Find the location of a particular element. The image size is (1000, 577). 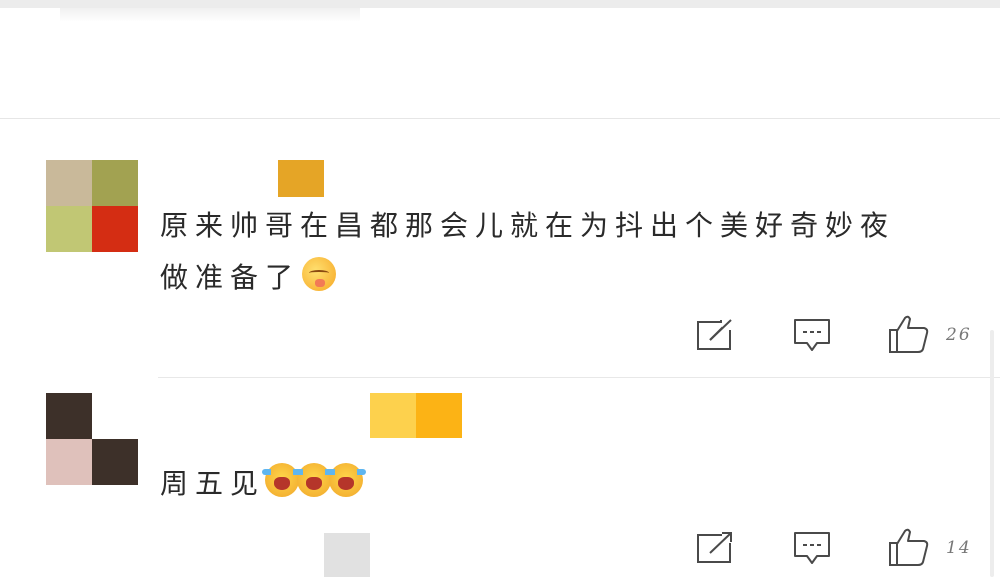

scrollbar is located at coordinates (992, 453).